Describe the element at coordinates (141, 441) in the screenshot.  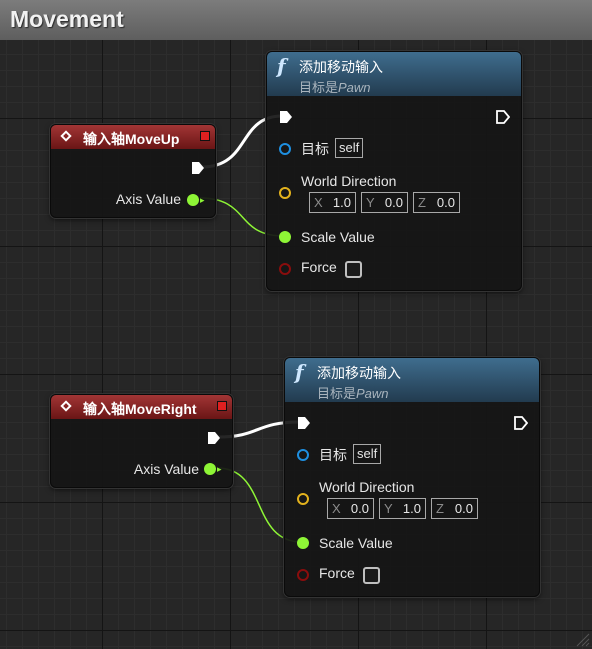
I see `input-axis-moveright-node: 输入轴MoveRight Axis Value ▸` at that location.